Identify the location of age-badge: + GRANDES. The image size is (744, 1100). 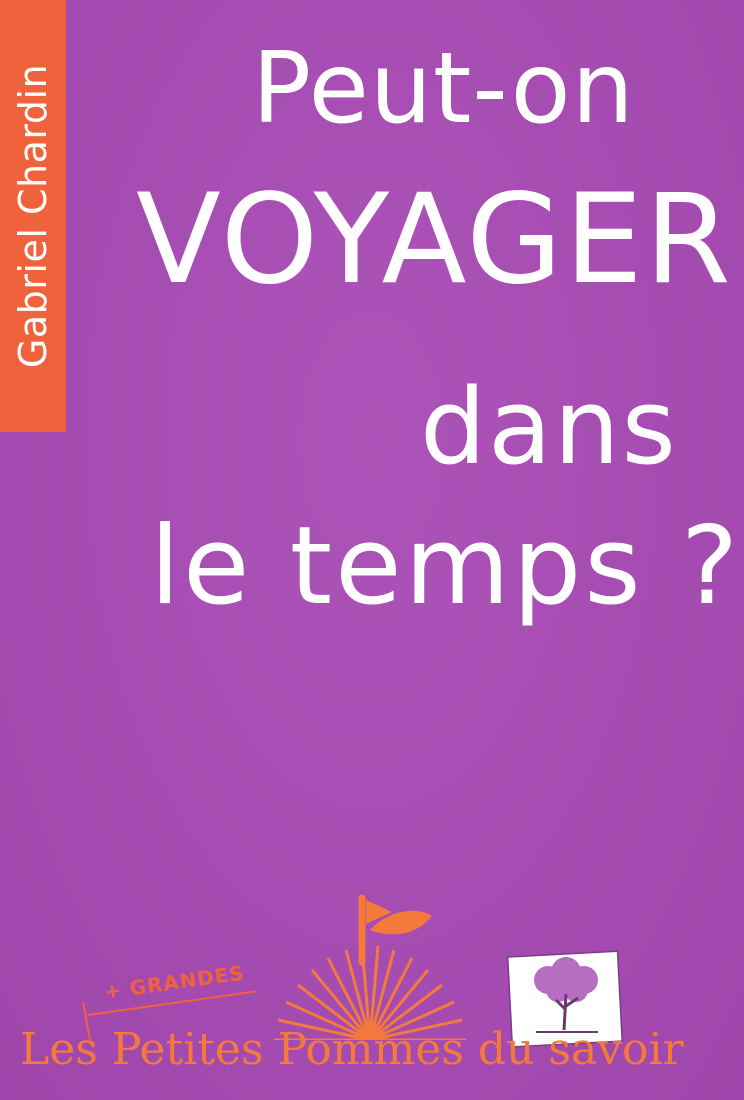
(174, 982).